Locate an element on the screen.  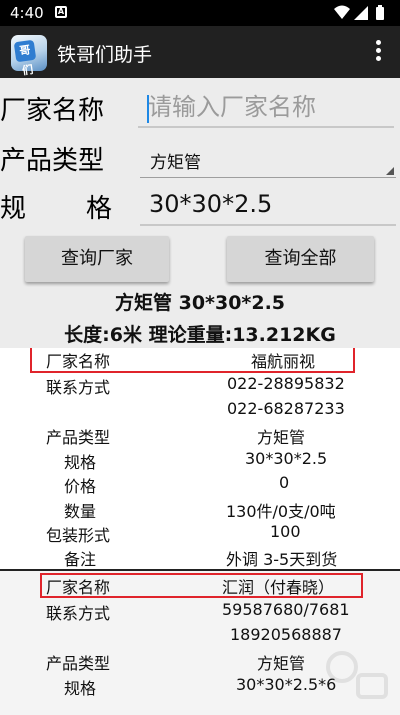
notification-icon: A is located at coordinates (61, 12).